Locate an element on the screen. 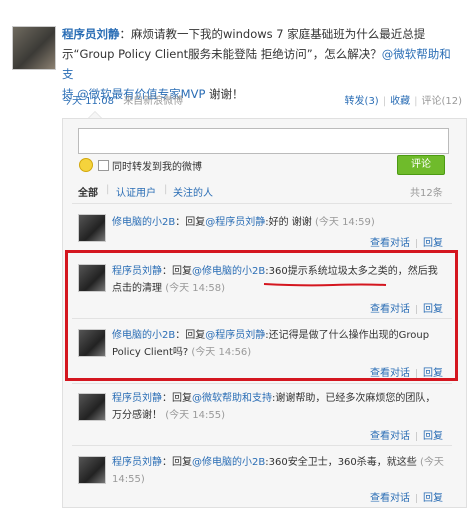 The width and height of the screenshot is (470, 508). comment-mention: @修电脑的小2B is located at coordinates (228, 462).